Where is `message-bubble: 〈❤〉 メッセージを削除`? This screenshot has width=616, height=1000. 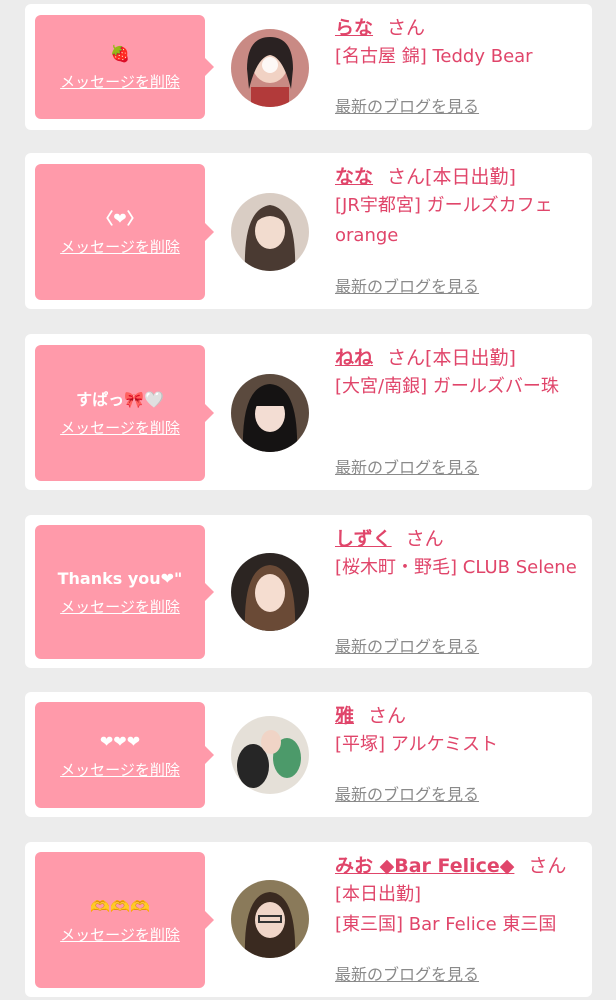 message-bubble: 〈❤〉 メッセージを削除 is located at coordinates (124, 232).